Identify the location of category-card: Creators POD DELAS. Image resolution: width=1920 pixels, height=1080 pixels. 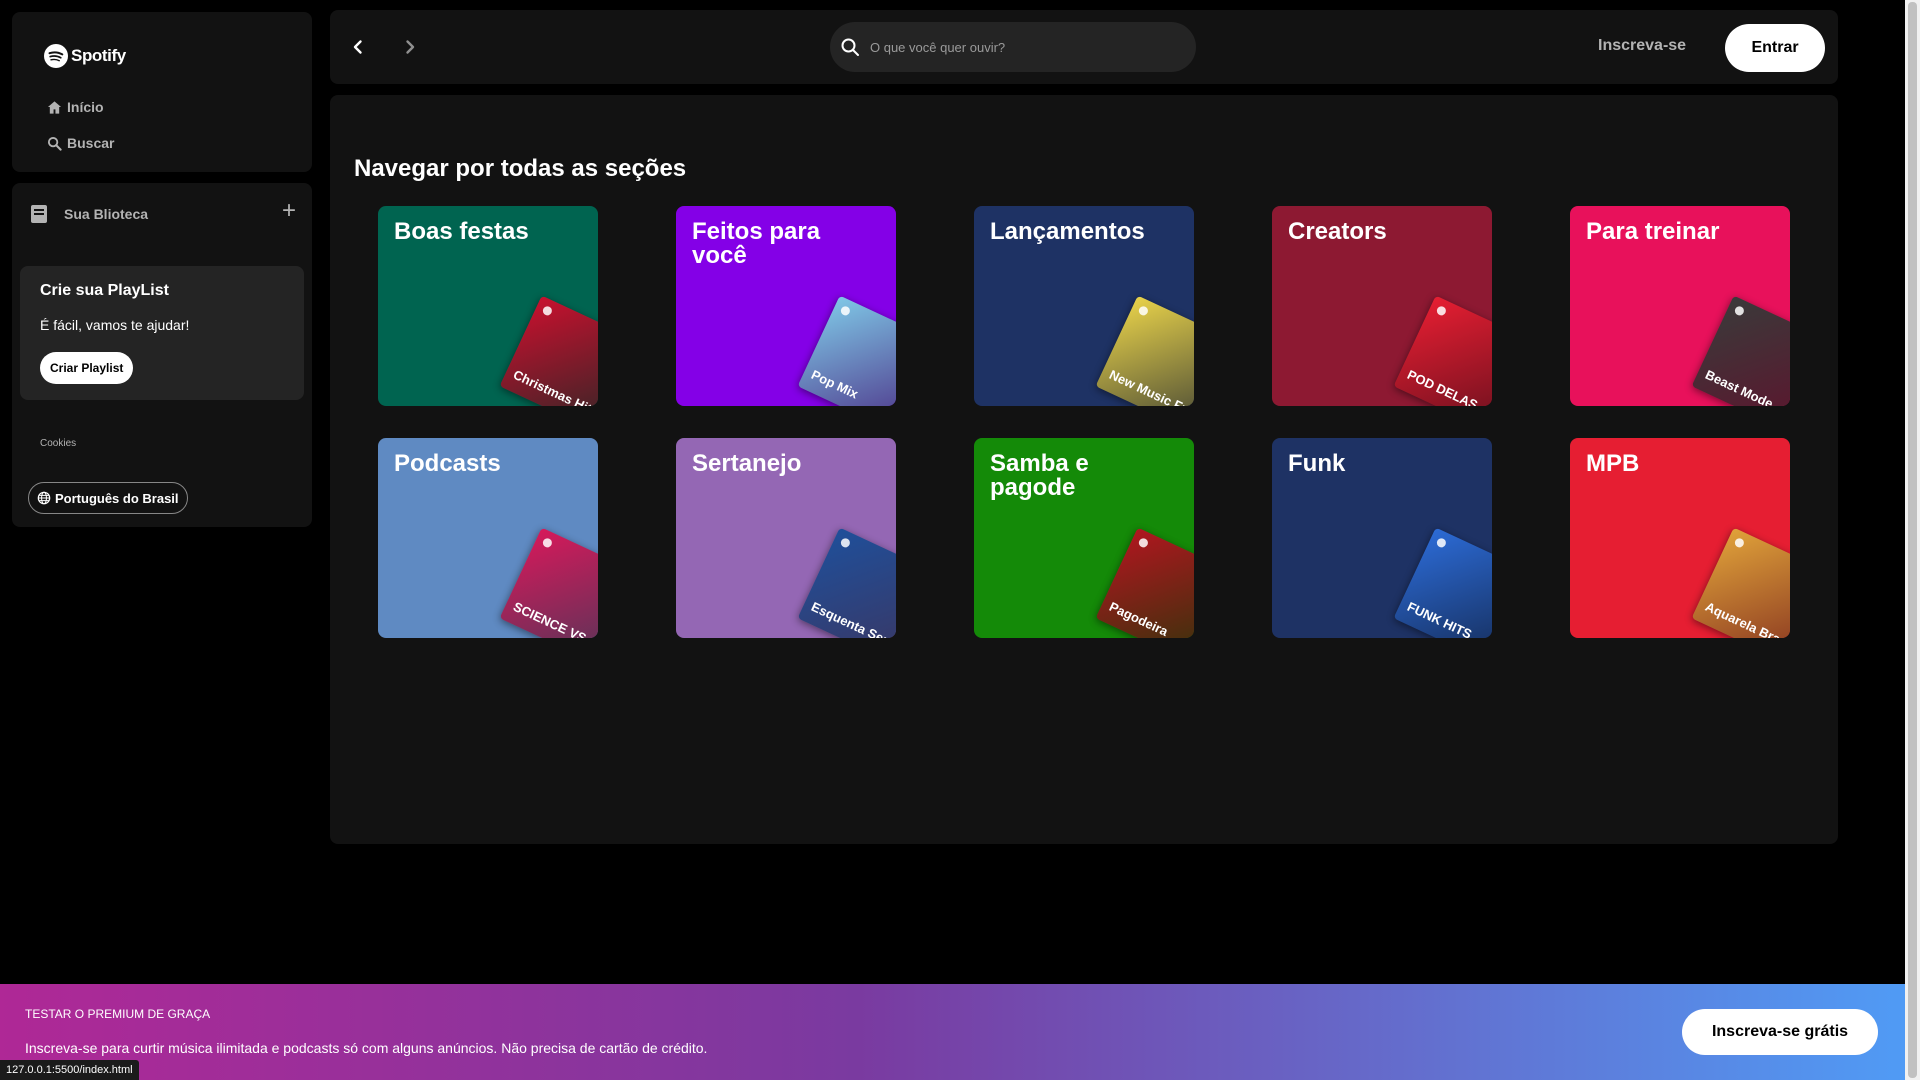
(1382, 306).